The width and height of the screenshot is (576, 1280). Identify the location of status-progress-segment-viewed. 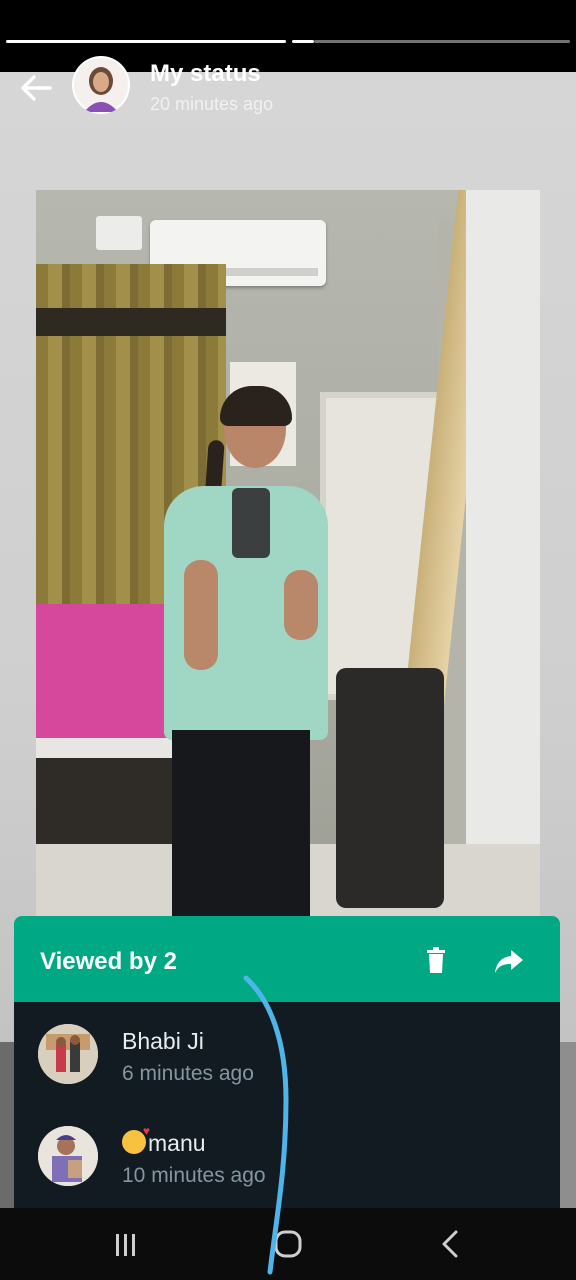
(146, 41).